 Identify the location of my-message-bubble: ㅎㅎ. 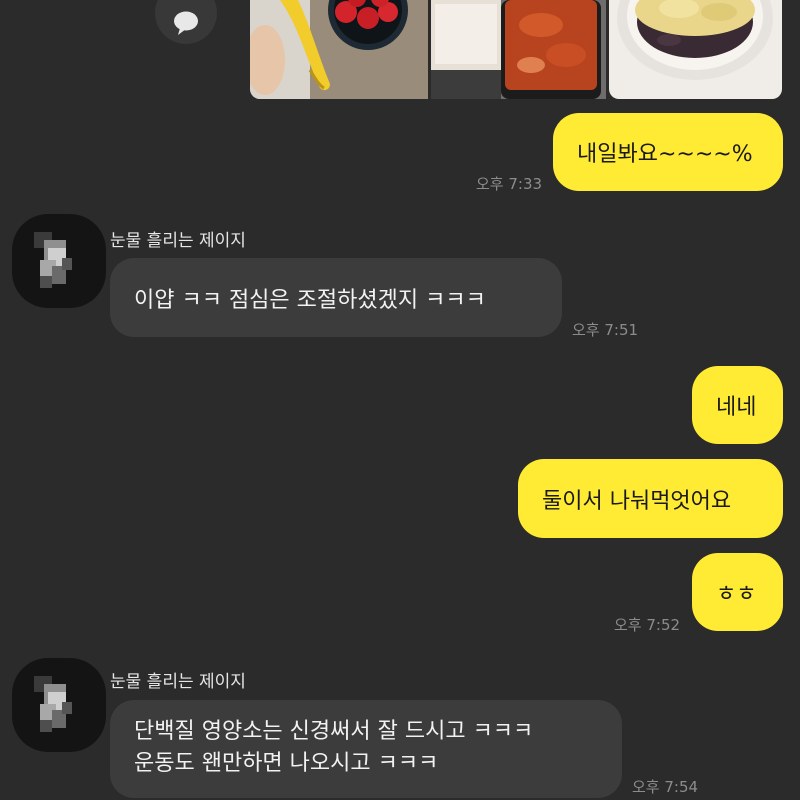
(737, 592).